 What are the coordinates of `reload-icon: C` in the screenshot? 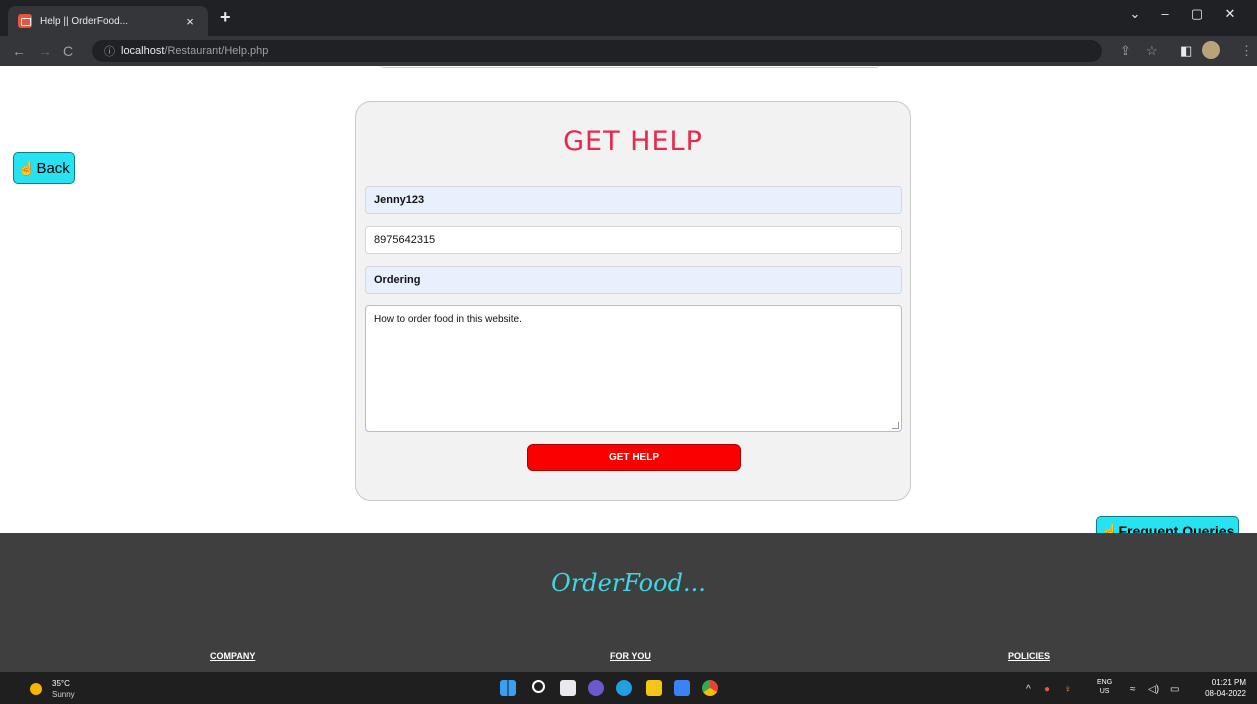 It's located at (68, 51).